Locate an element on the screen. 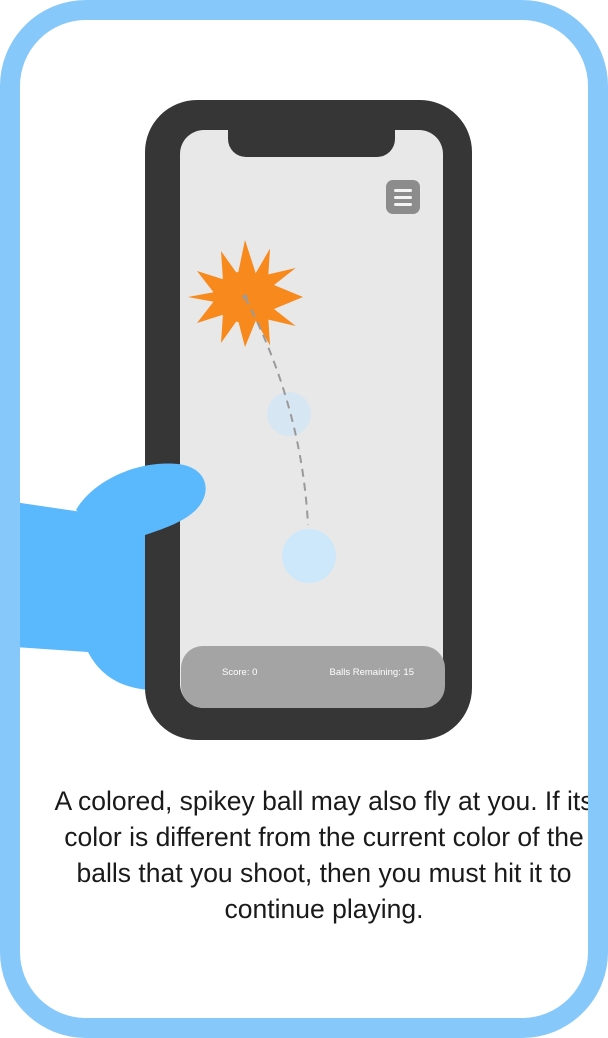 The image size is (608, 1038). thumb is located at coordinates (141, 501).